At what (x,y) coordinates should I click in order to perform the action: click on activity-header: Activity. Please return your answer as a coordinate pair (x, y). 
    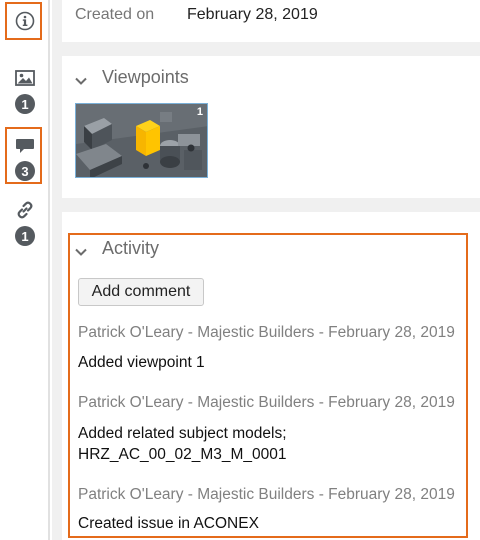
    Looking at the image, I should click on (116, 248).